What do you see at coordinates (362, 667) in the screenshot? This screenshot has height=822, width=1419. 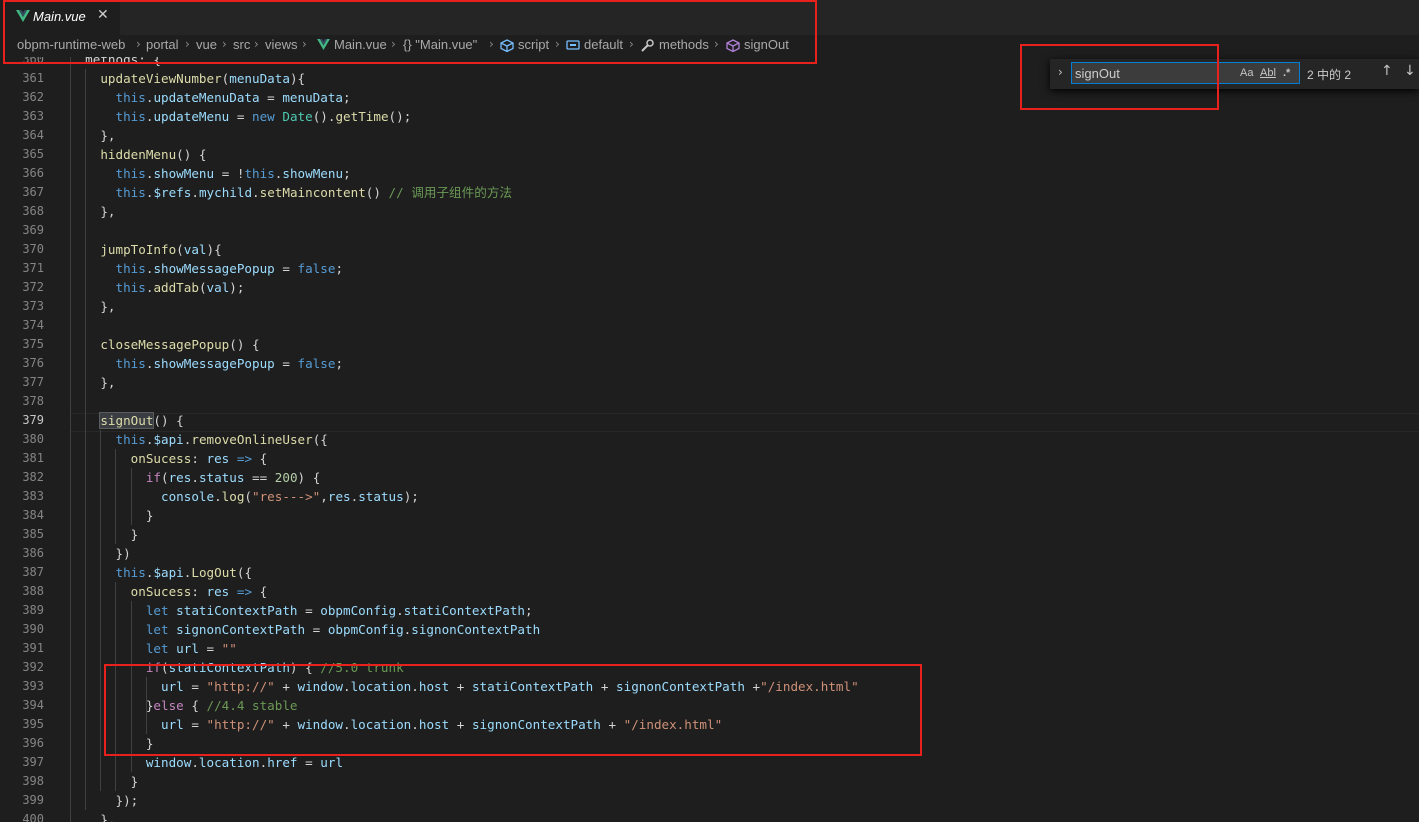 I see `code-token: //5.0 trunk` at bounding box center [362, 667].